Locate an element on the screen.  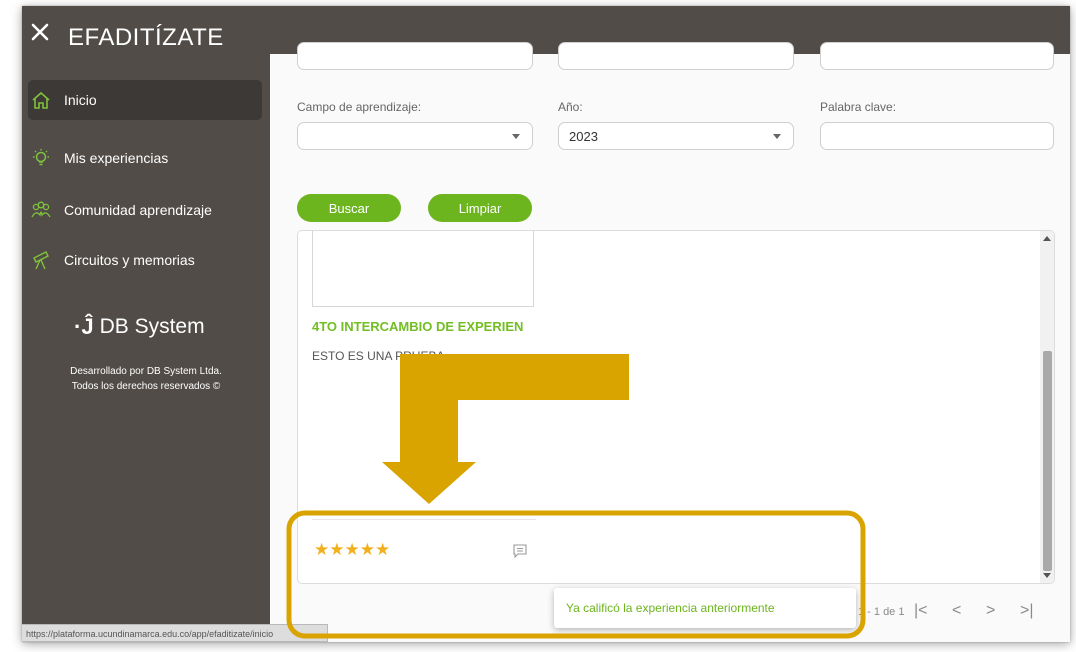
scroll-thumb is located at coordinates (1047, 461).